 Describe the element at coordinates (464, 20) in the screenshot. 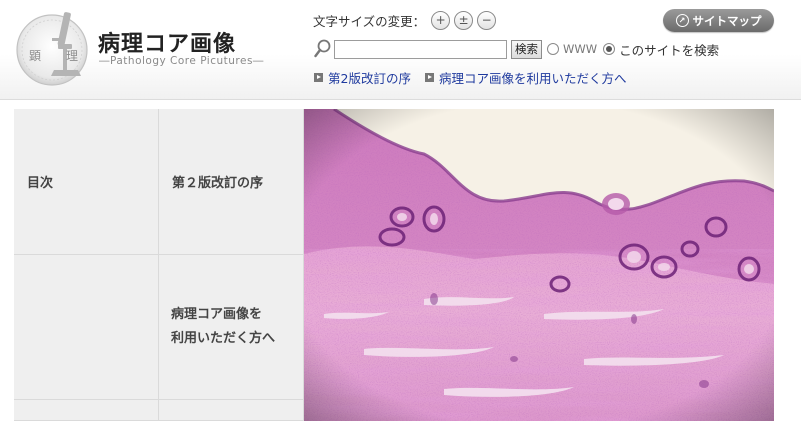

I see `font-reset-button: ±` at that location.